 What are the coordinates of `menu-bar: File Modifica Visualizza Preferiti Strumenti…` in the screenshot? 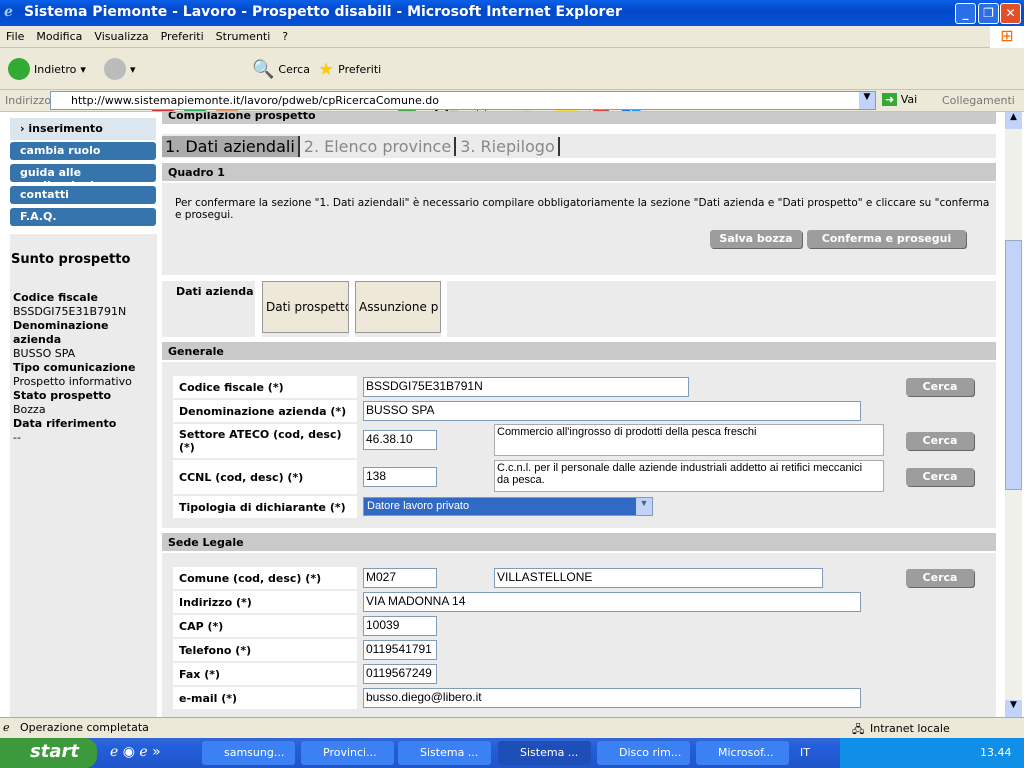 It's located at (512, 37).